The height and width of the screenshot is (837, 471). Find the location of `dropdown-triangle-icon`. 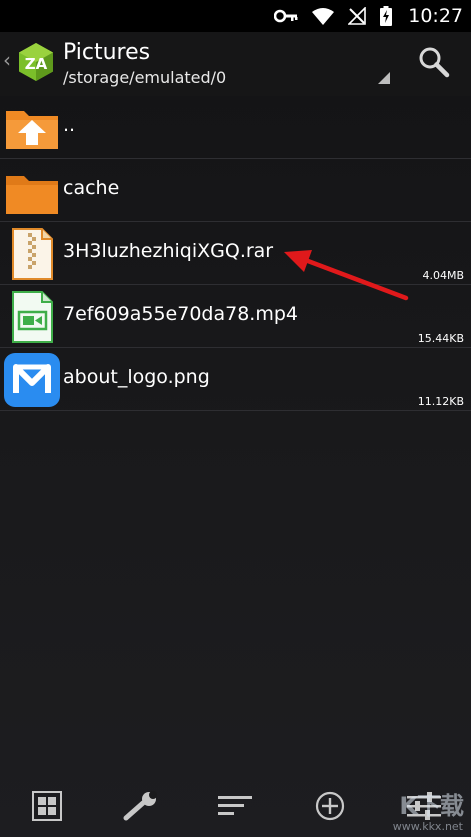

dropdown-triangle-icon is located at coordinates (384, 78).